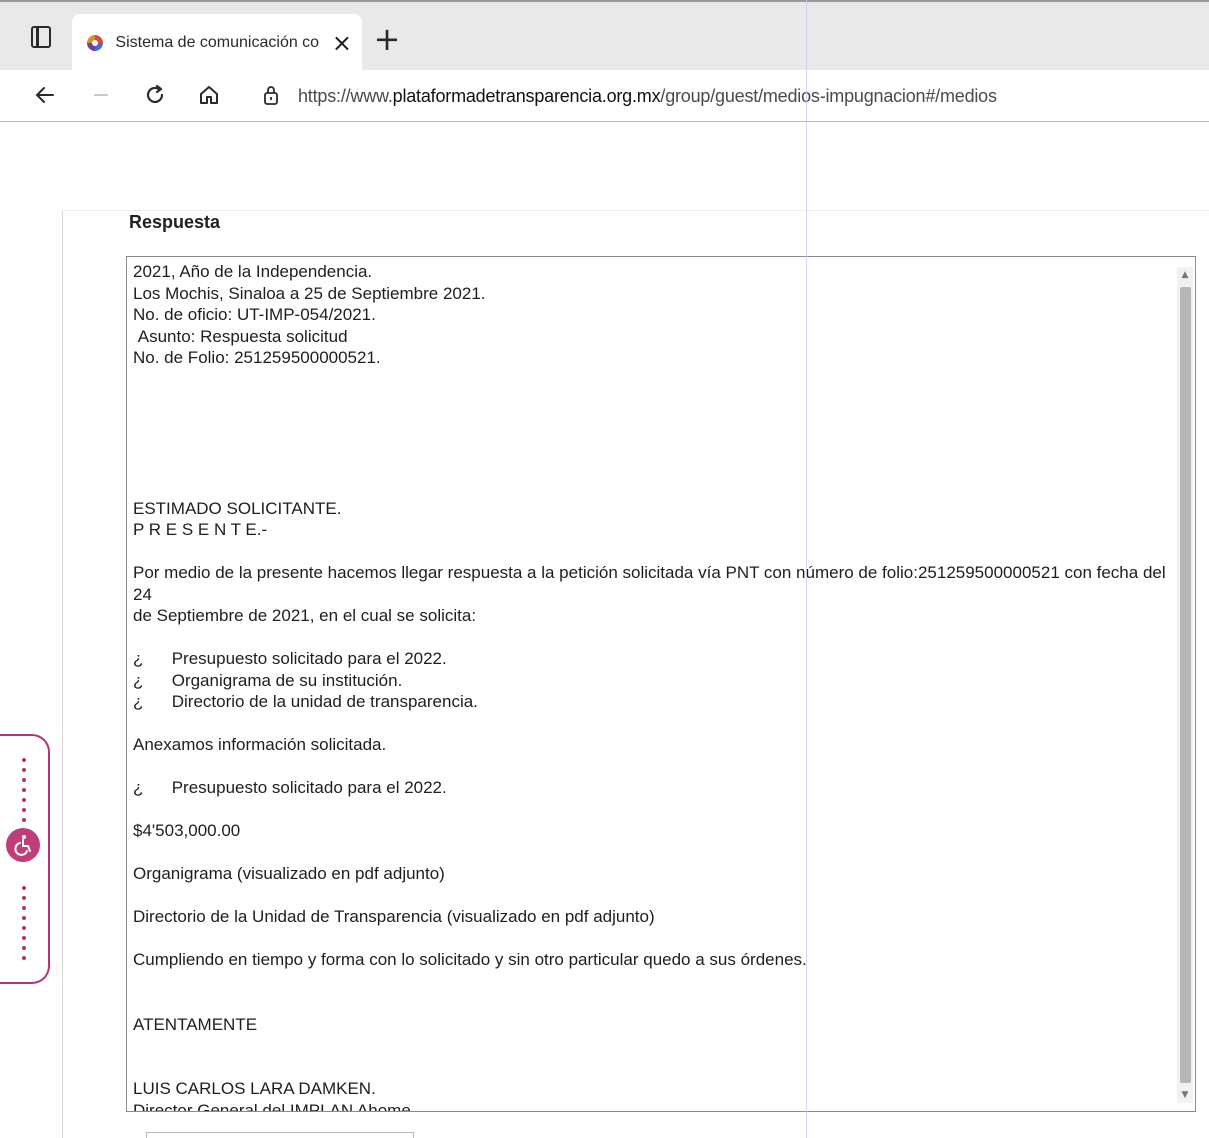  What do you see at coordinates (526, 96) in the screenshot?
I see `url-host: plataformadetransparencia.org.mx` at bounding box center [526, 96].